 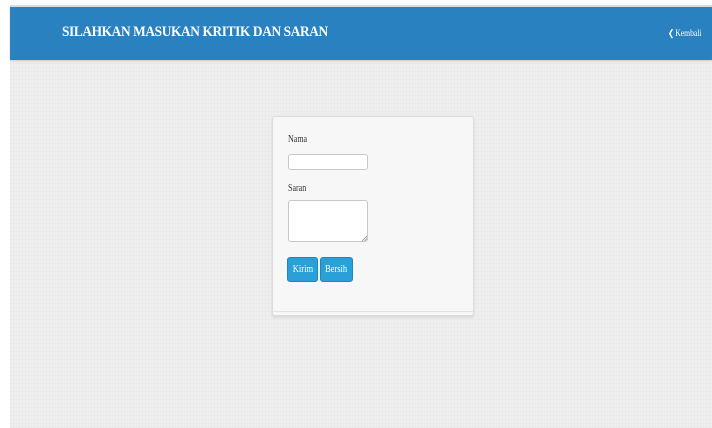 I want to click on suggestion-textarea, so click(x=328, y=221).